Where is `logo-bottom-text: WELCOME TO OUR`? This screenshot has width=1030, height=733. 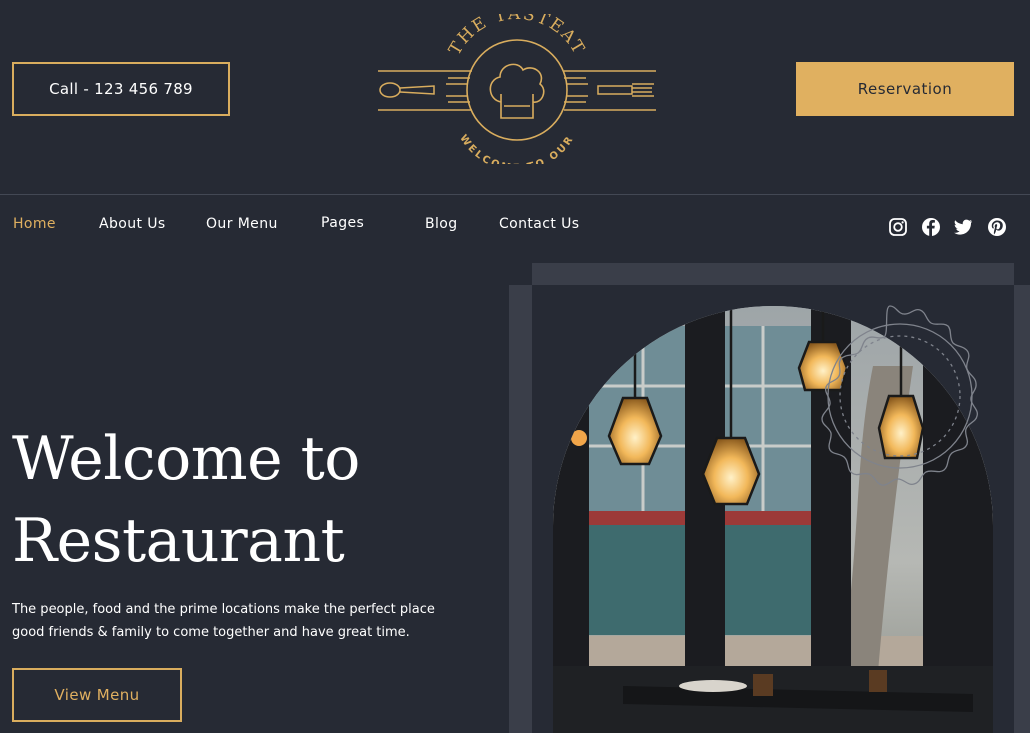 logo-bottom-text: WELCOME TO OUR is located at coordinates (515, 148).